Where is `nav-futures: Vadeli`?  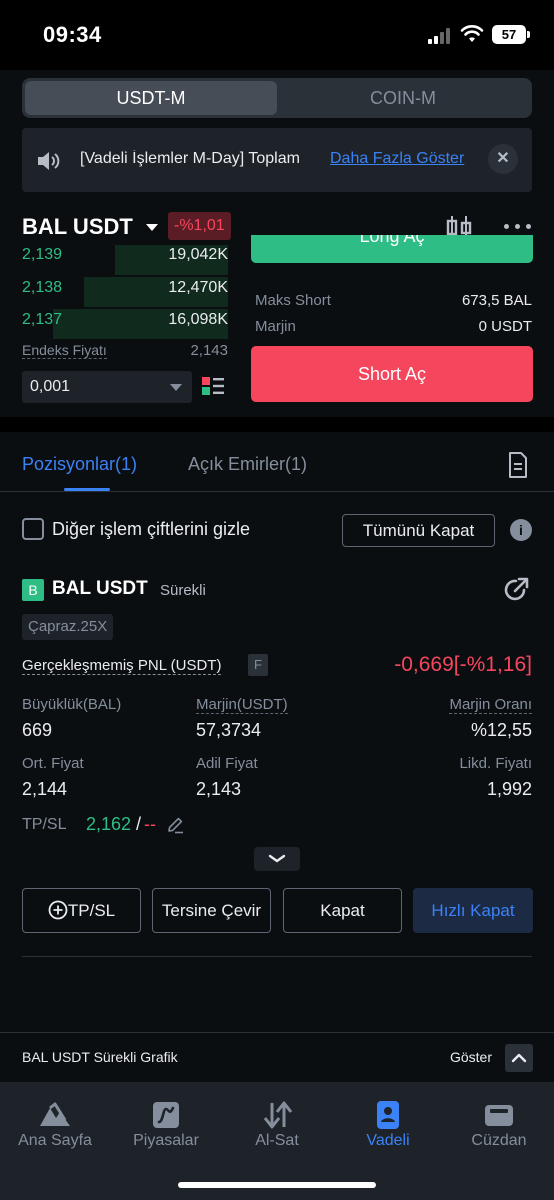 nav-futures: Vadeli is located at coordinates (388, 1125).